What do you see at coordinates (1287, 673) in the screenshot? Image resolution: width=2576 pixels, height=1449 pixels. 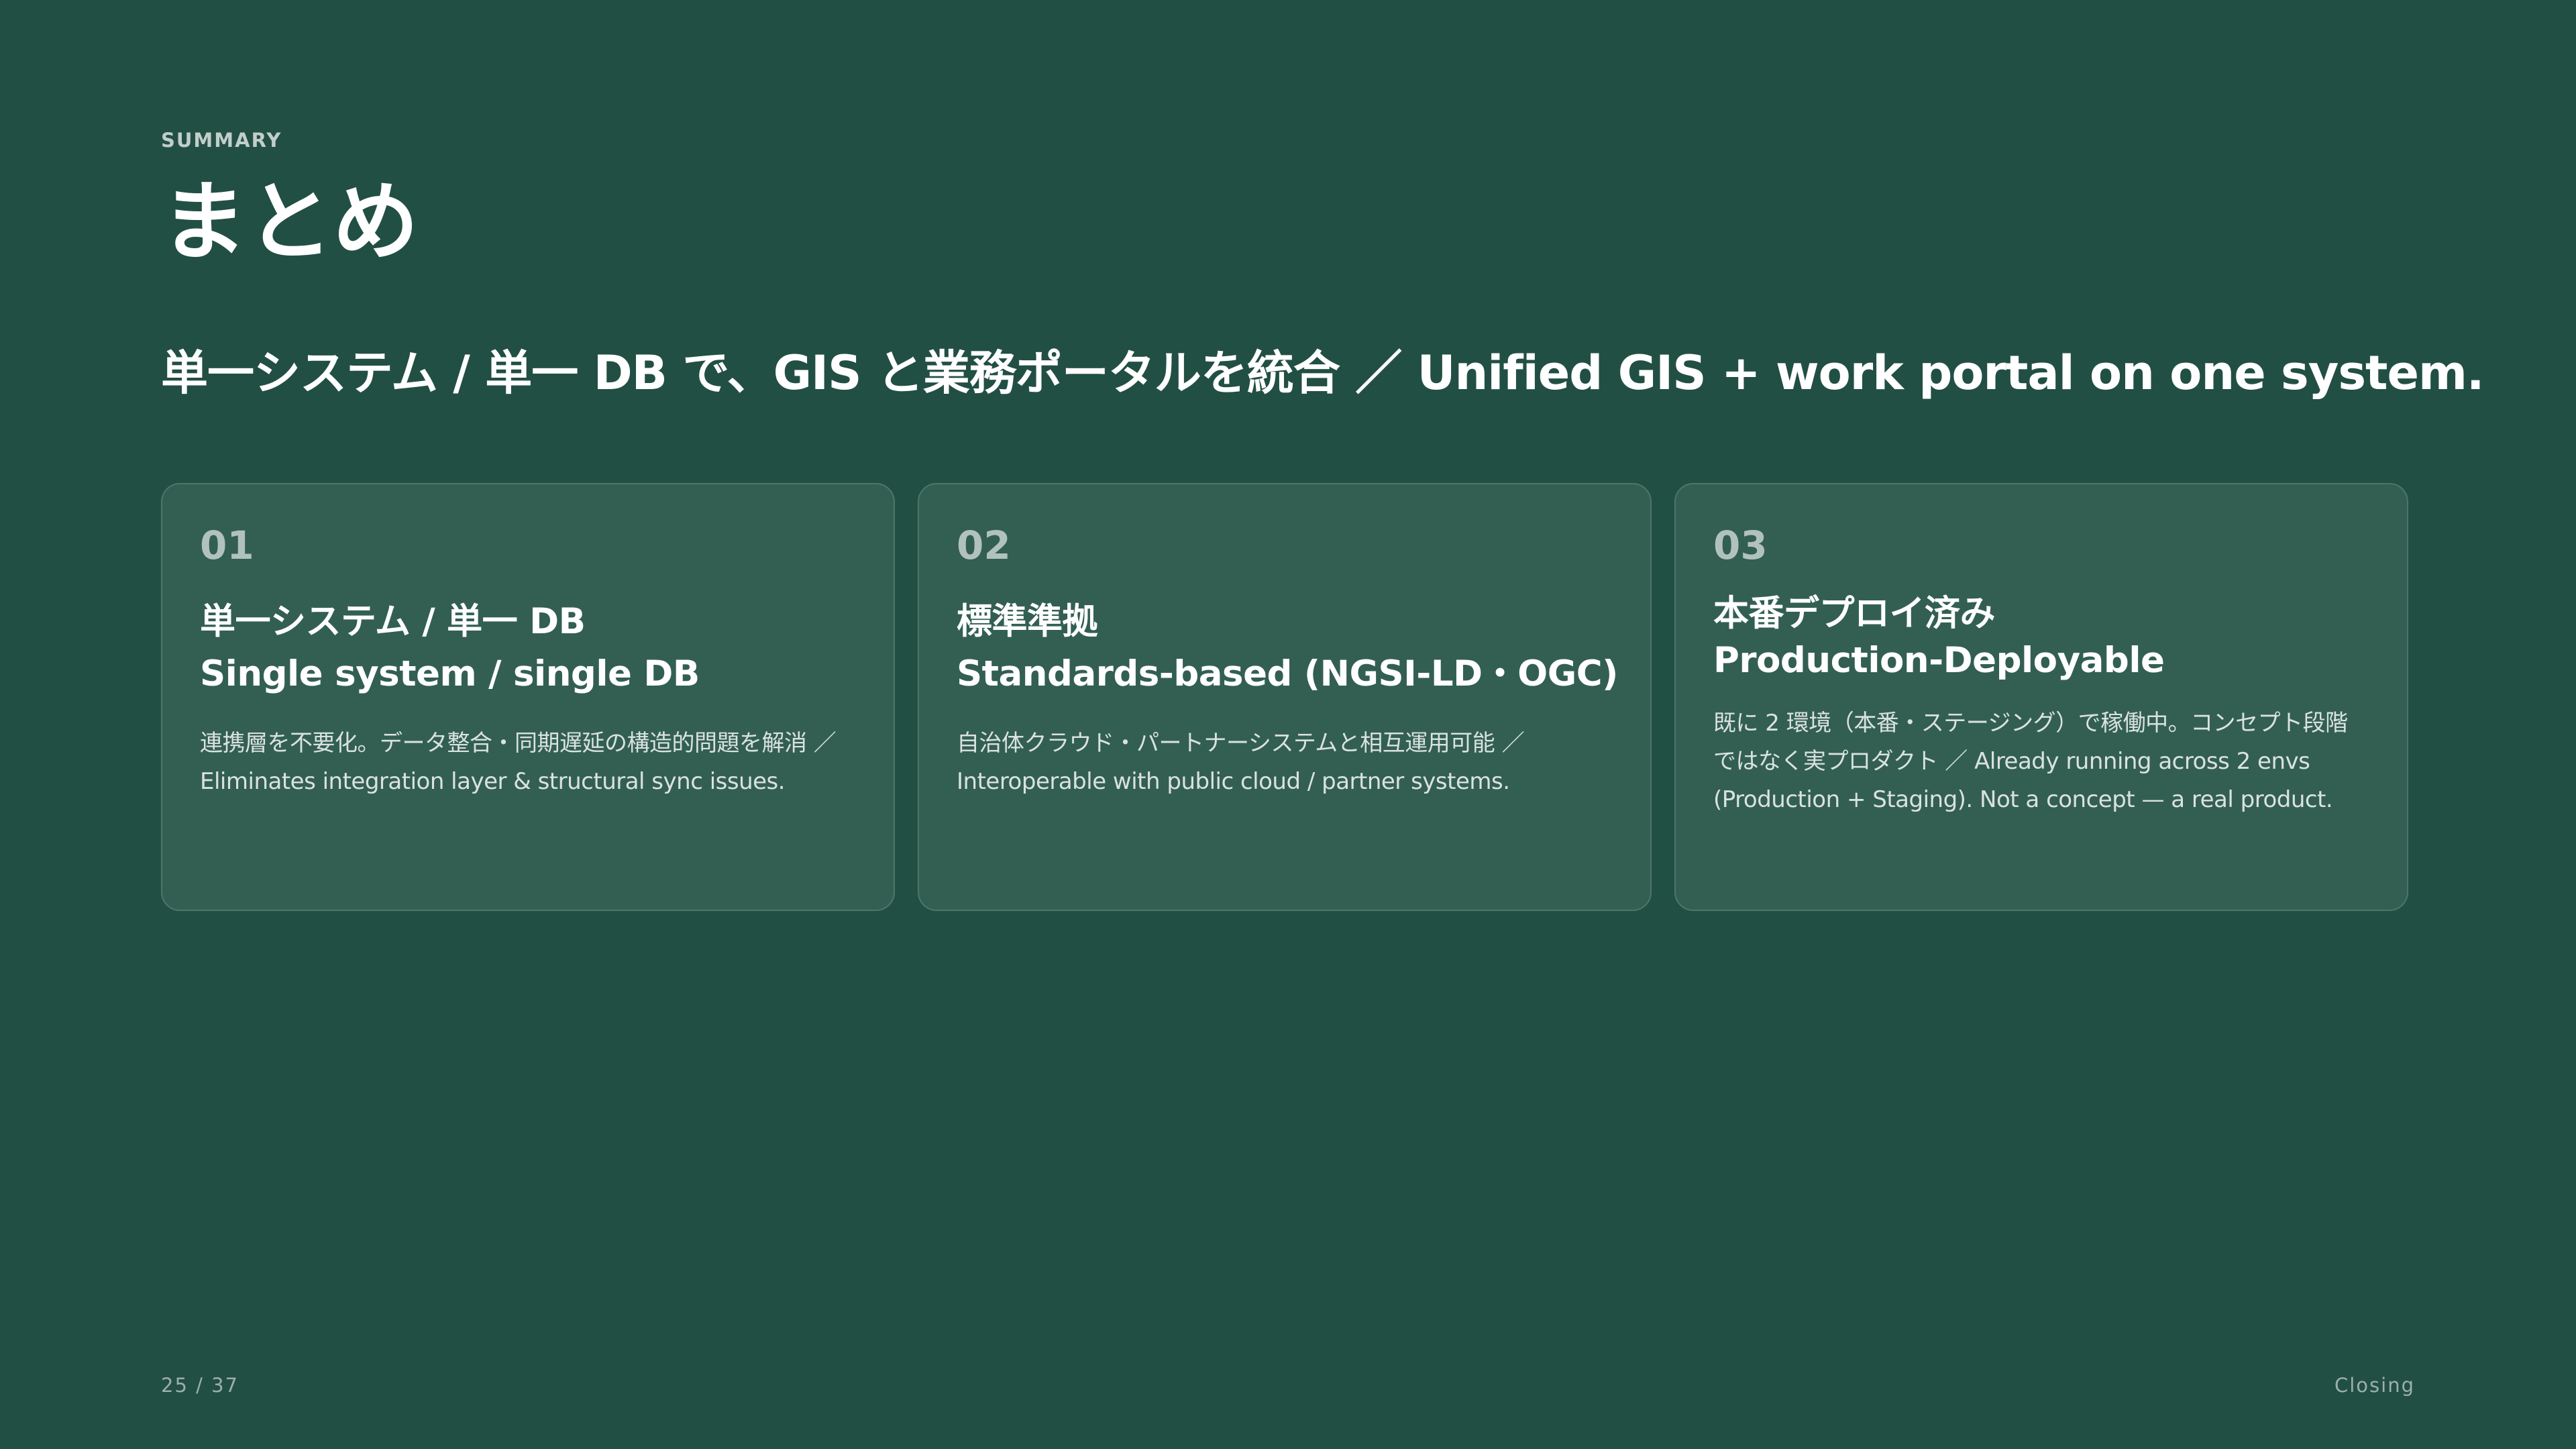 I see `card-title-en: Standards-based (NGSI-LD・OGC)` at bounding box center [1287, 673].